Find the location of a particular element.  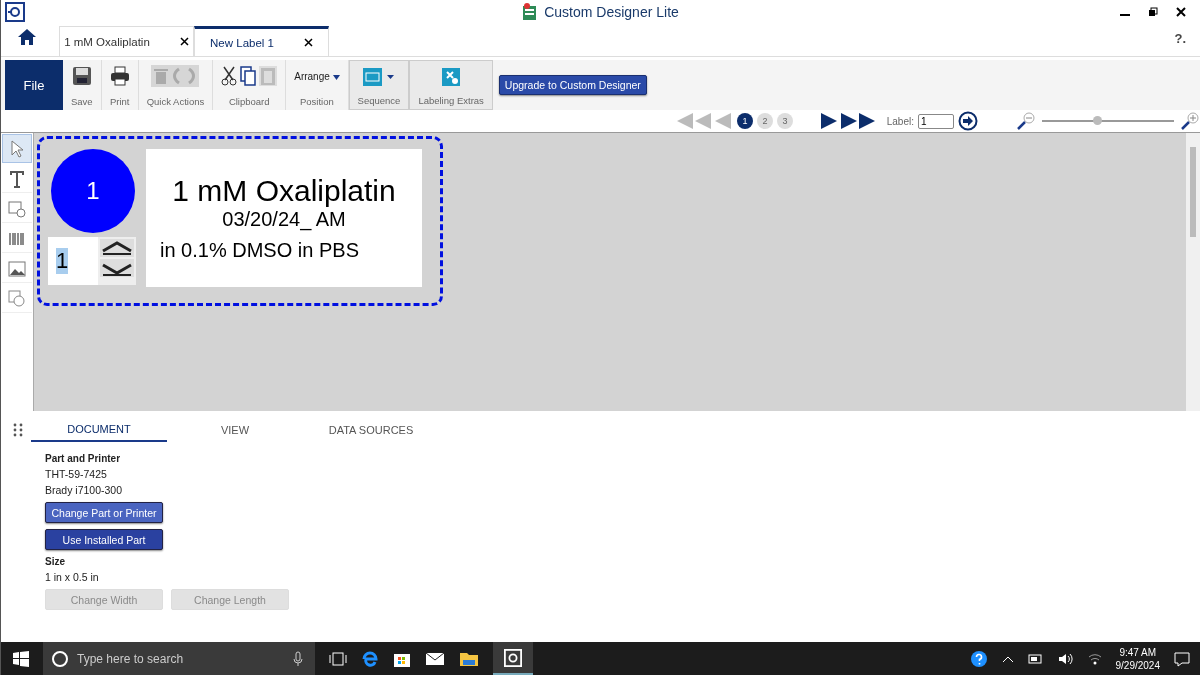

speaker-icon is located at coordinates (1065, 658).